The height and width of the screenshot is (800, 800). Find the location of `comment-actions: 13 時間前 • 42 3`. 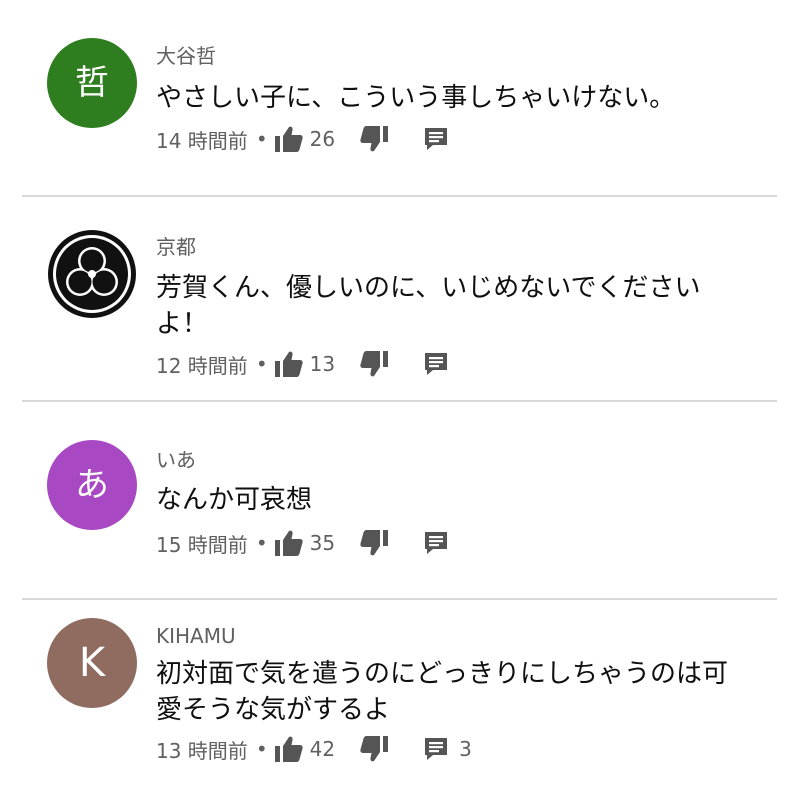

comment-actions: 13 時間前 • 42 3 is located at coordinates (314, 749).